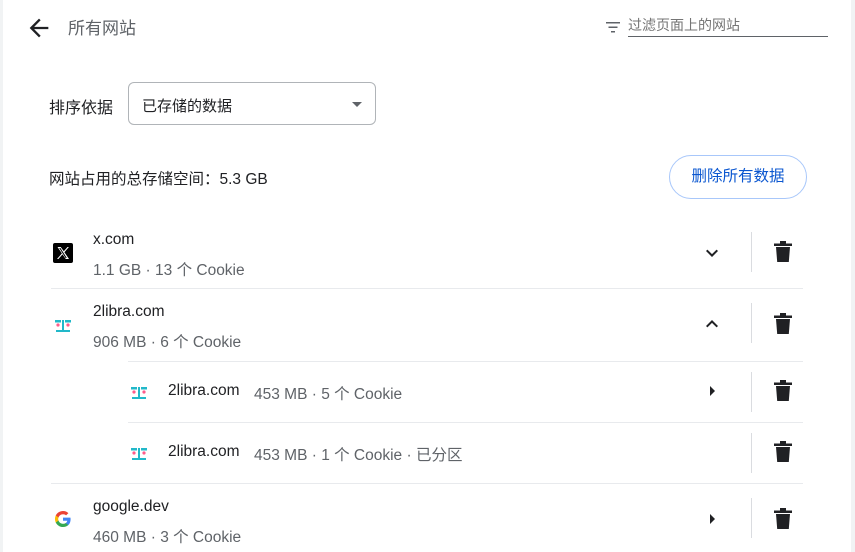 Image resolution: width=855 pixels, height=552 pixels. Describe the element at coordinates (169, 270) in the screenshot. I see `site-meta: 1.1 GB · 13 个 Cookie` at that location.